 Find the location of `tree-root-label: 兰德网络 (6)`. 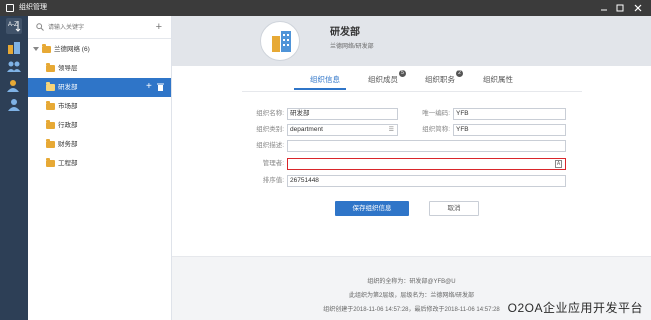

tree-root-label: 兰德网络 (6) is located at coordinates (72, 49).